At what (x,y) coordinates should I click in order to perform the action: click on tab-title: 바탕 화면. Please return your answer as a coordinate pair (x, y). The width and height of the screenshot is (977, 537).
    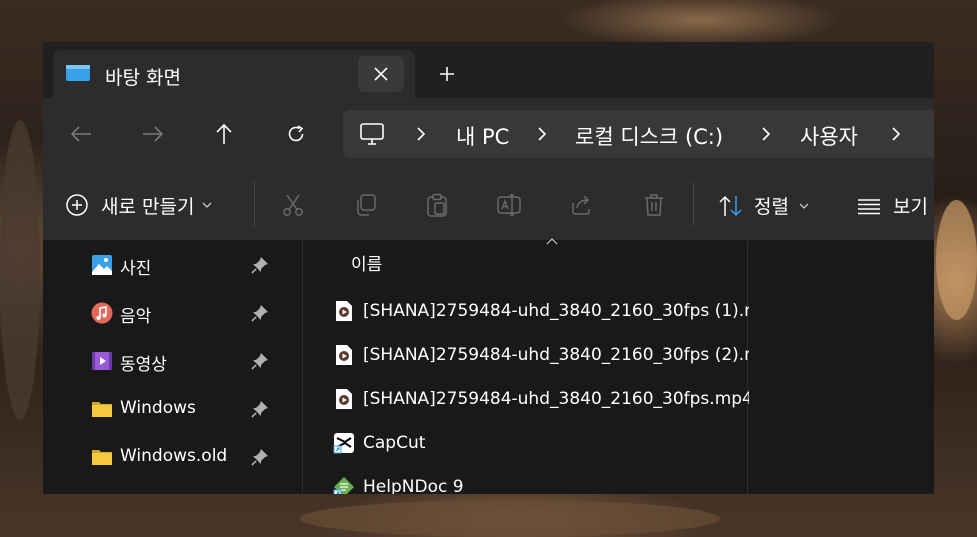
    Looking at the image, I should click on (143, 78).